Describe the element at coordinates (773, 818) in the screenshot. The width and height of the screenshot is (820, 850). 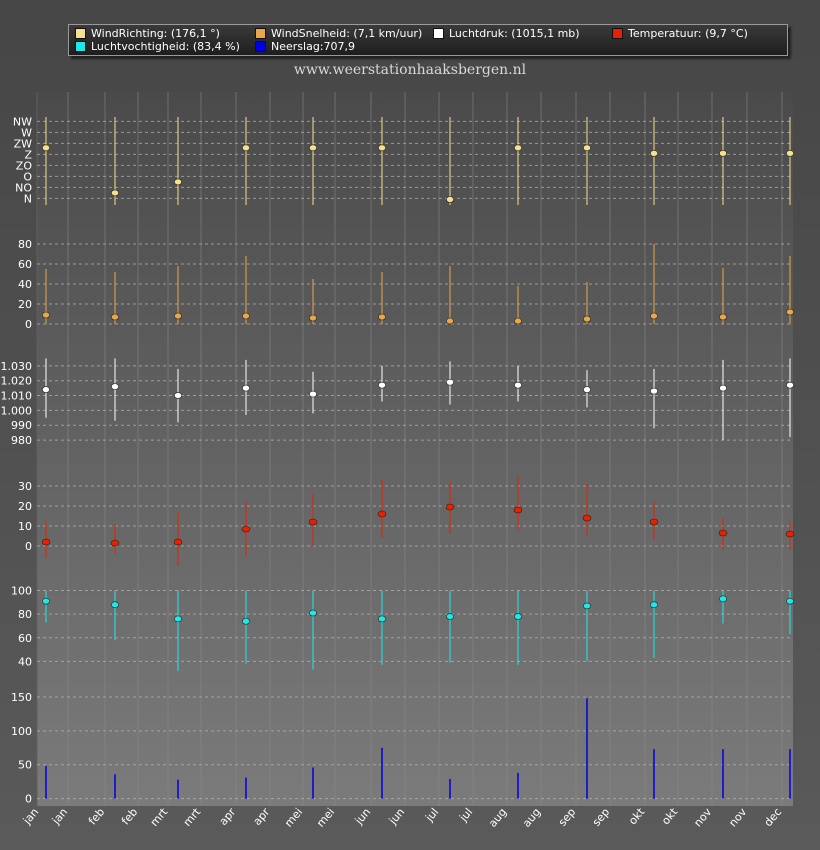
I see `x-tick-label: dec` at that location.